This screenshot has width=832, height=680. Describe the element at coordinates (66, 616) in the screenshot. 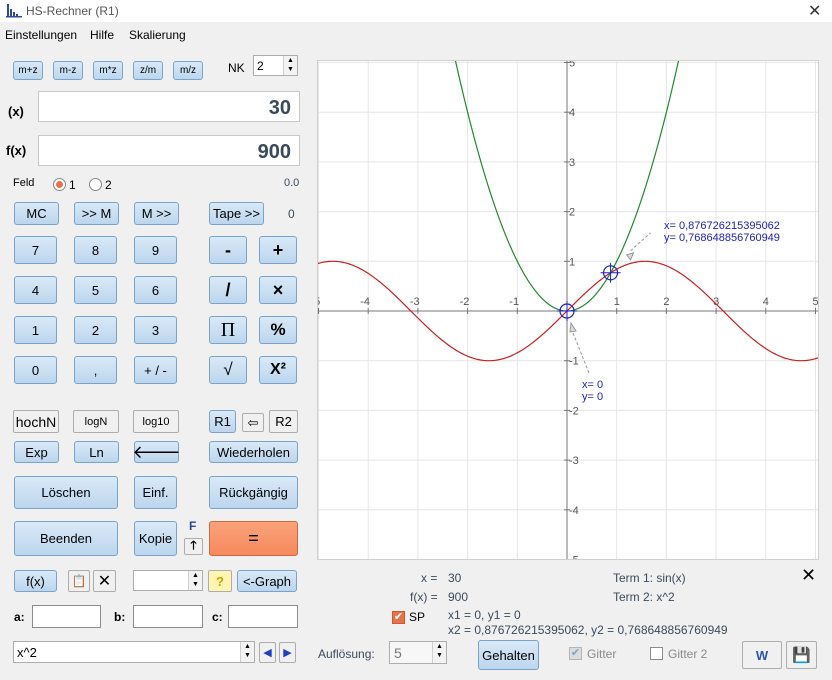

I see `a-input` at that location.